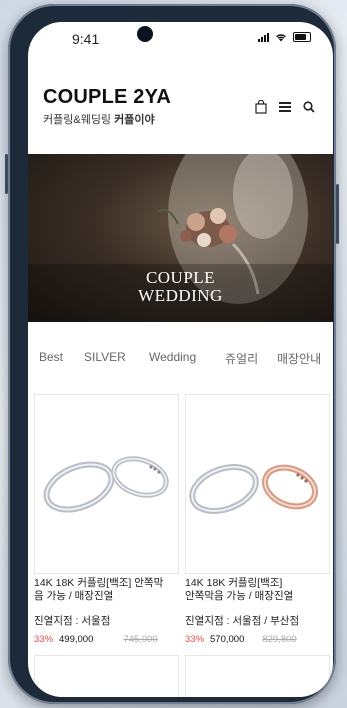 The height and width of the screenshot is (708, 347). Describe the element at coordinates (86, 39) in the screenshot. I see `status-time: 9:41` at that location.